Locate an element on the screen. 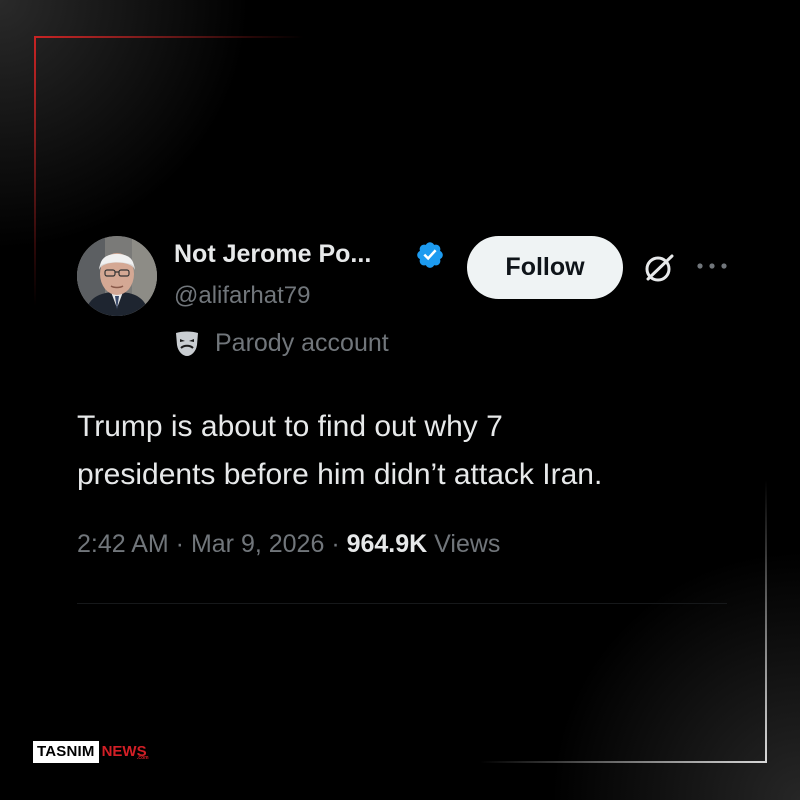  frame-left-accent is located at coordinates (35, 171).